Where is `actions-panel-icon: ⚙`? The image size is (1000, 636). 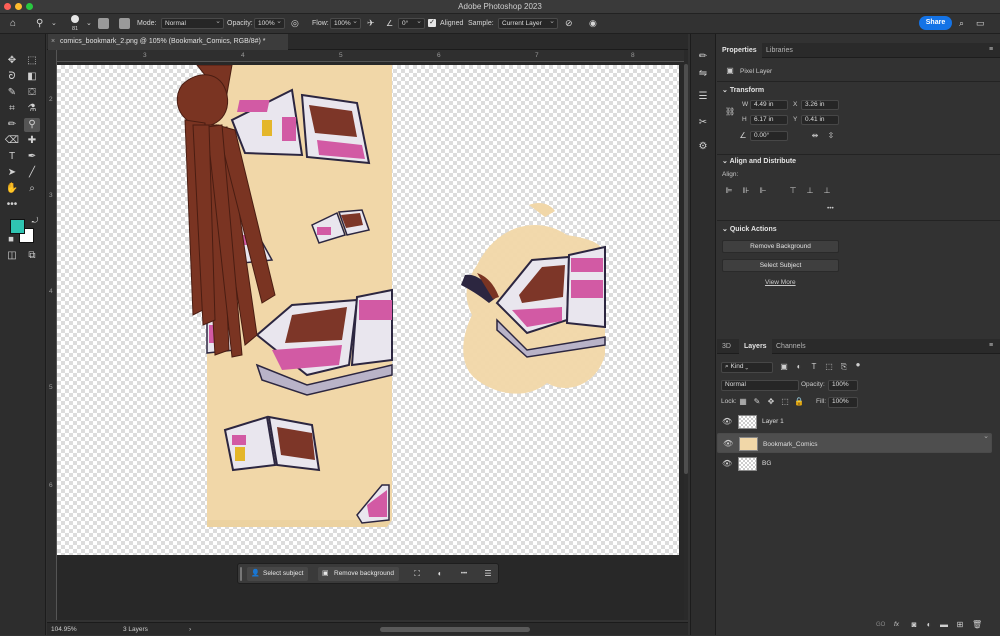
actions-panel-icon: ⚙ is located at coordinates (703, 147).